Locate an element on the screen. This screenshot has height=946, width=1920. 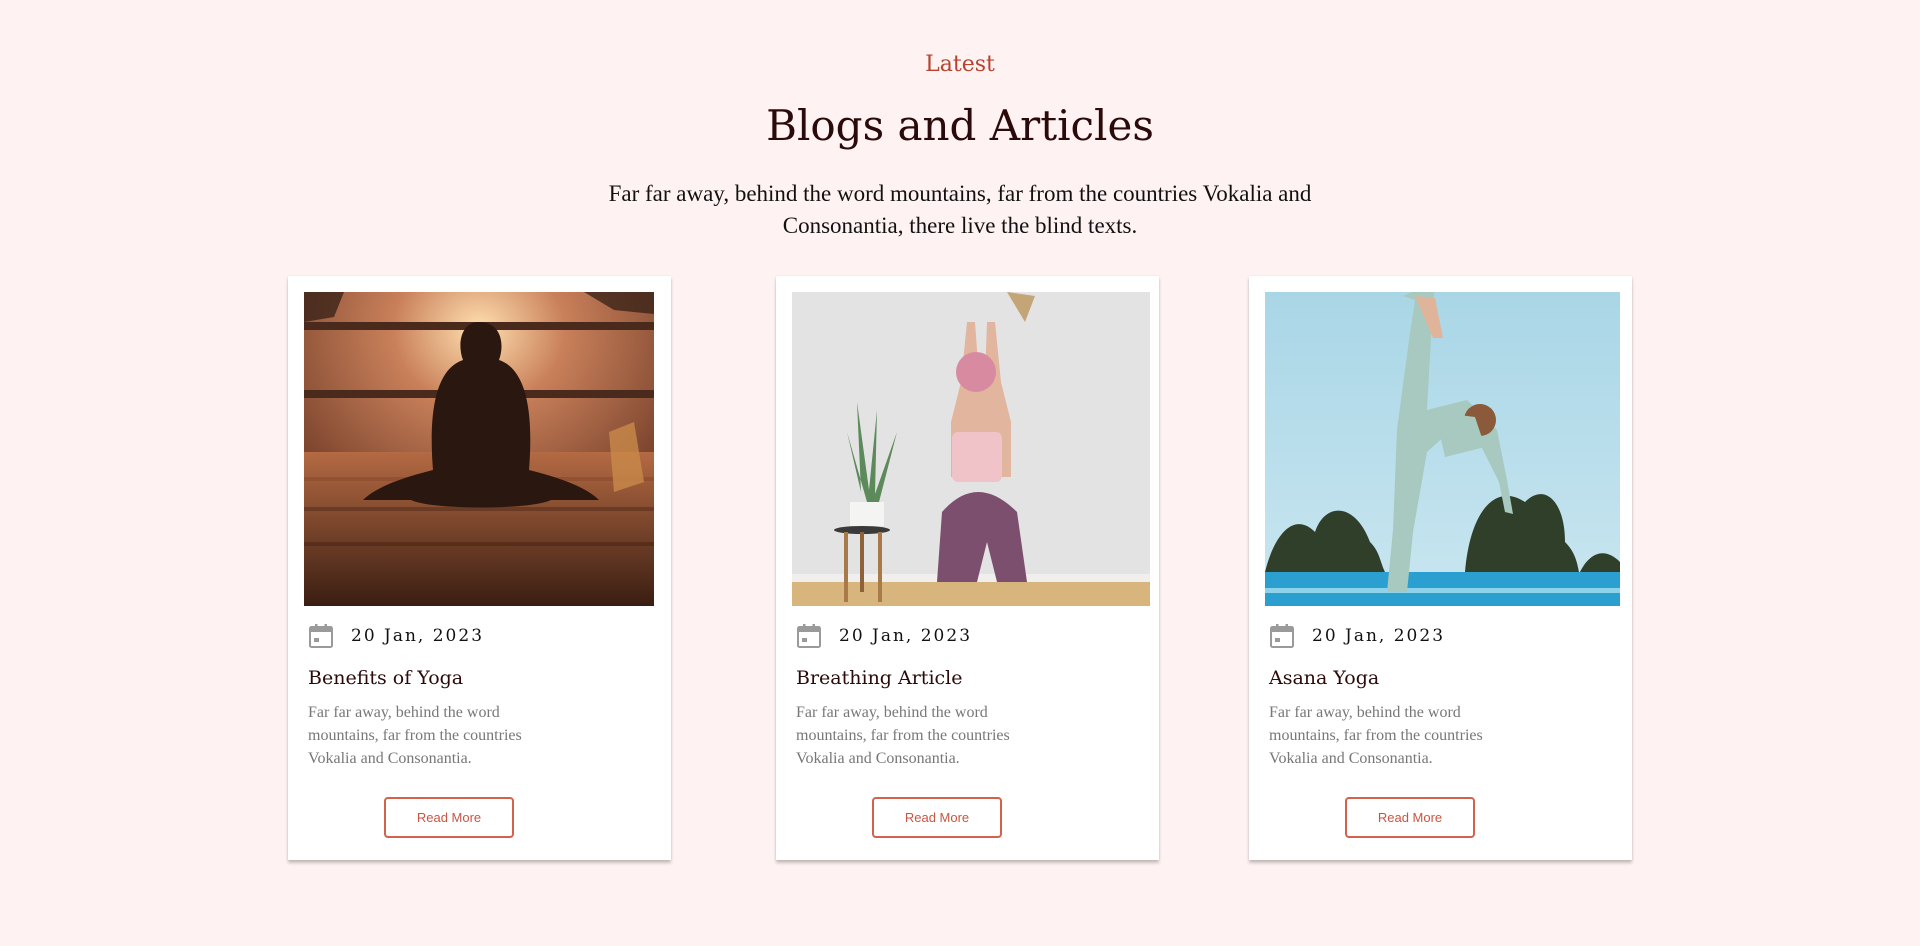
asana-yoga-photo is located at coordinates (1442, 449).